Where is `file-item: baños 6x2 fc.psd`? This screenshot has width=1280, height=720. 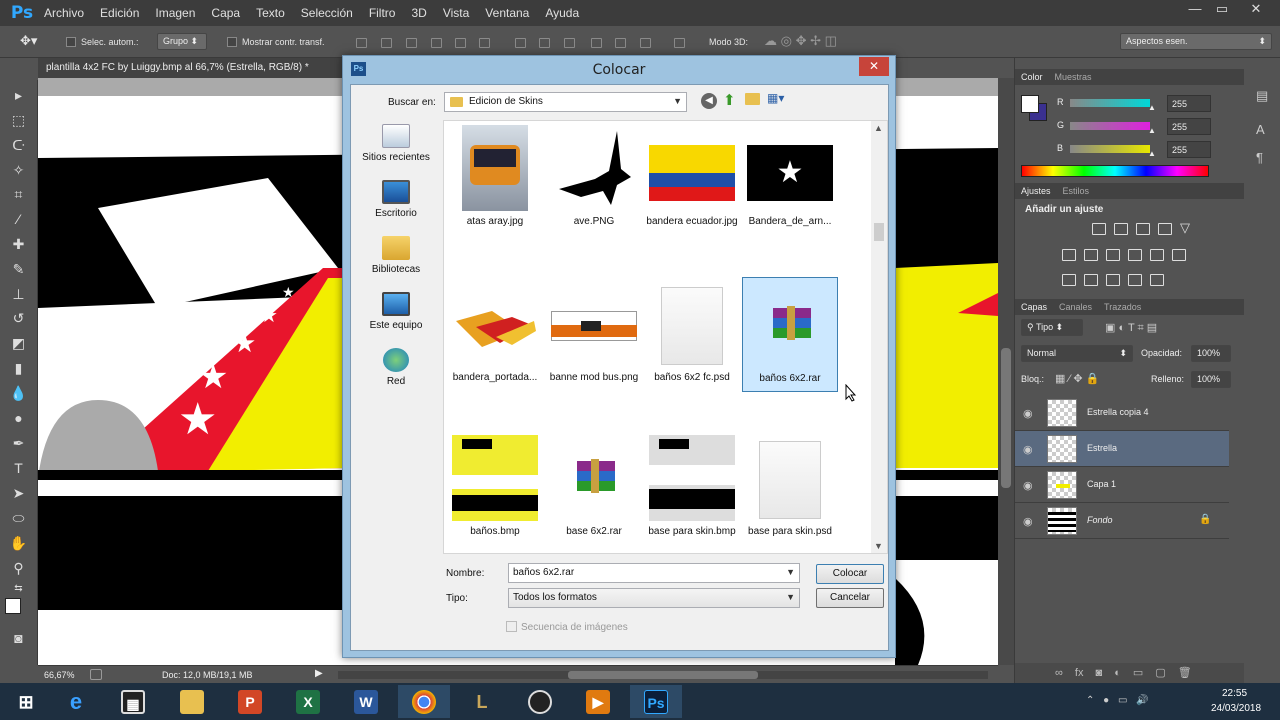 file-item: baños 6x2 fc.psd is located at coordinates (692, 332).